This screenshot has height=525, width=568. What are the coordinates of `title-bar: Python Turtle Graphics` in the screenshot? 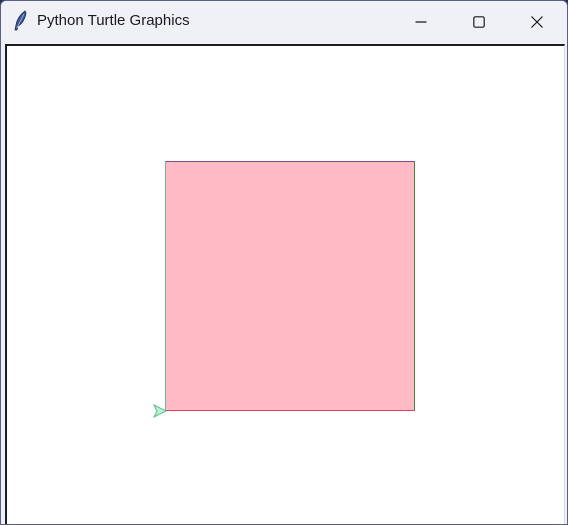 It's located at (284, 22).